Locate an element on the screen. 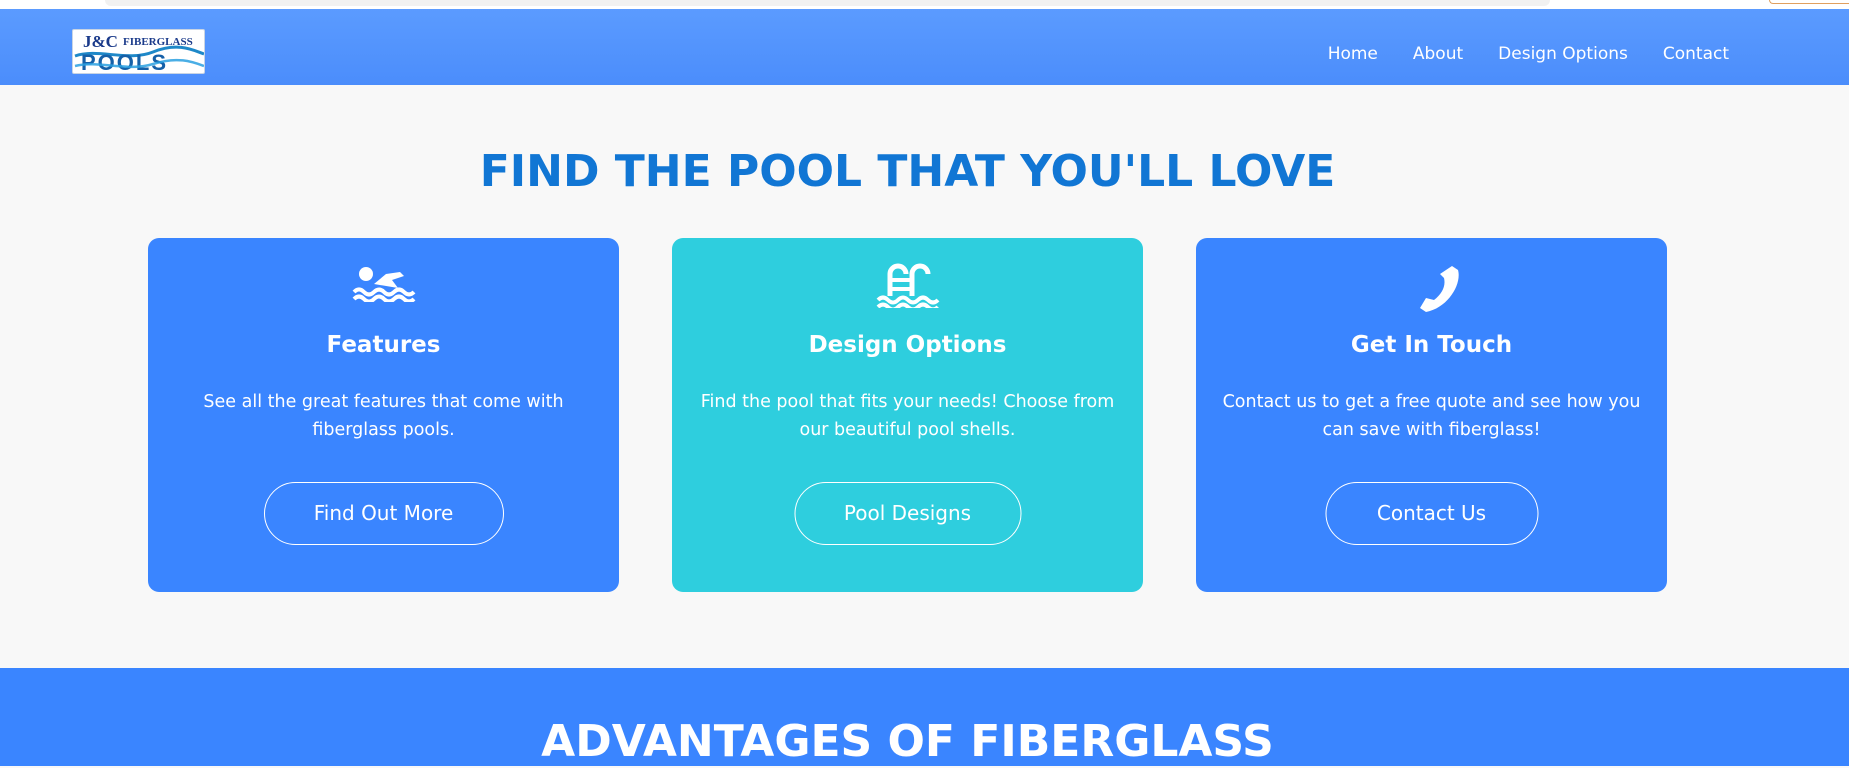 The image size is (1849, 768). phone-icon is located at coordinates (1432, 290).